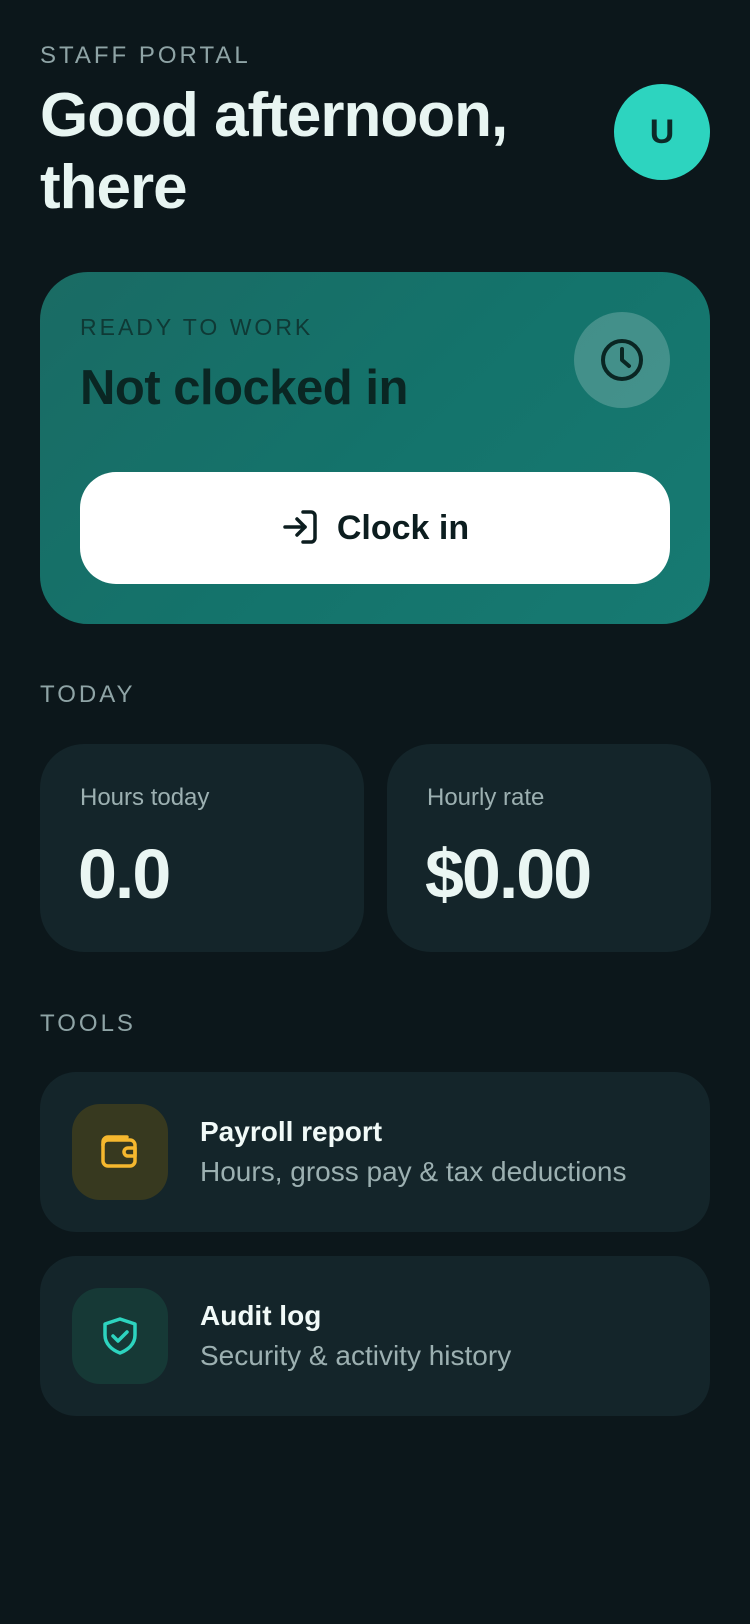  Describe the element at coordinates (375, 1336) in the screenshot. I see `audit-log-card: Audit log Security & activity history` at that location.